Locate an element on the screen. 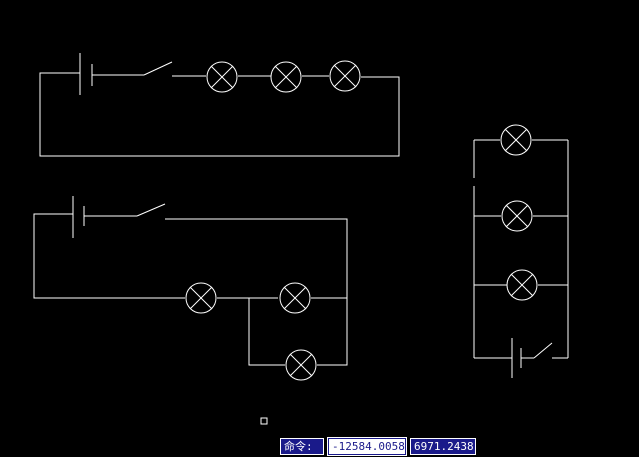 The image size is (639, 457). coordinate-x-input: -12584.0058 is located at coordinates (367, 446).